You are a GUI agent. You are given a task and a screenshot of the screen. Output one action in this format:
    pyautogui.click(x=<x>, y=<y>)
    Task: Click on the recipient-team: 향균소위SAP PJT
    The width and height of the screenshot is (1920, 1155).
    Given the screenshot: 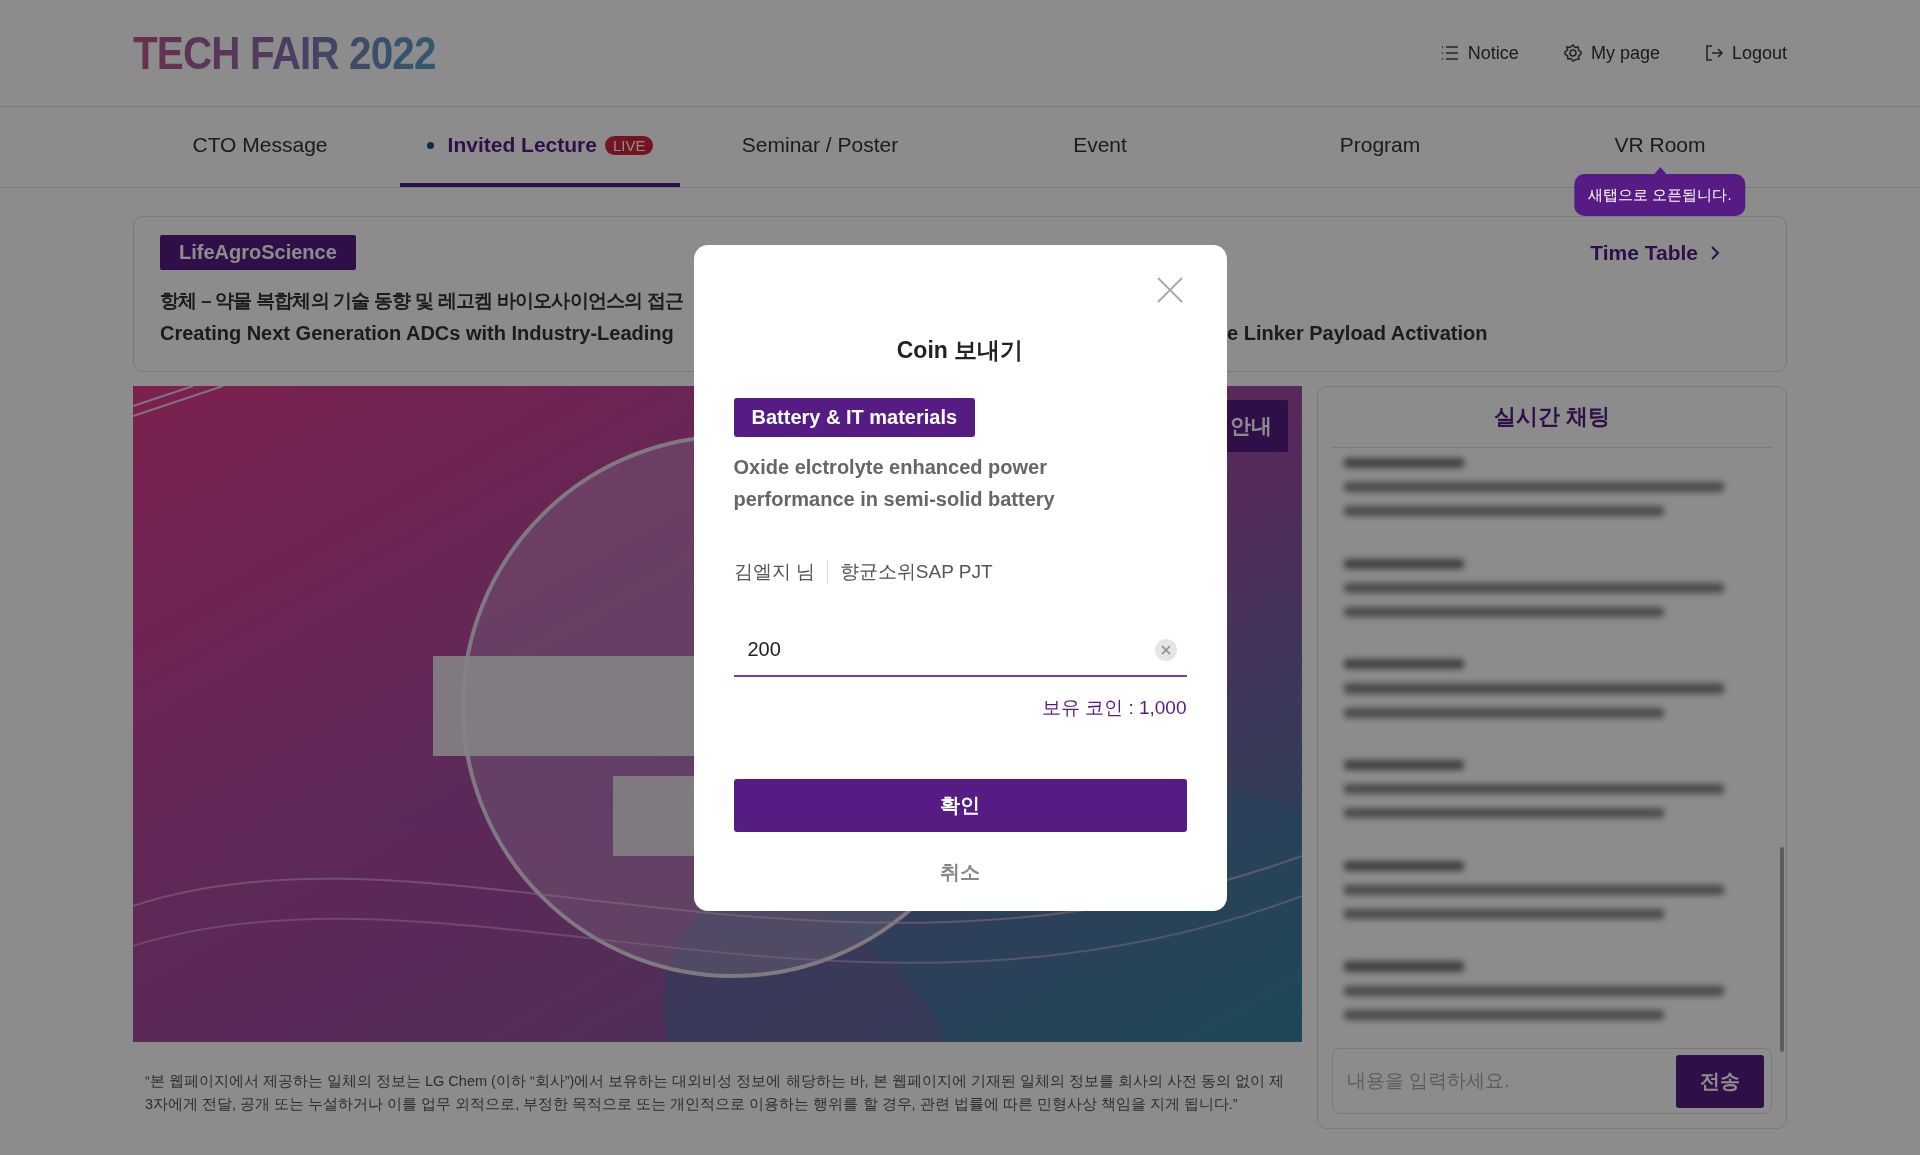 What is the action you would take?
    pyautogui.click(x=916, y=571)
    